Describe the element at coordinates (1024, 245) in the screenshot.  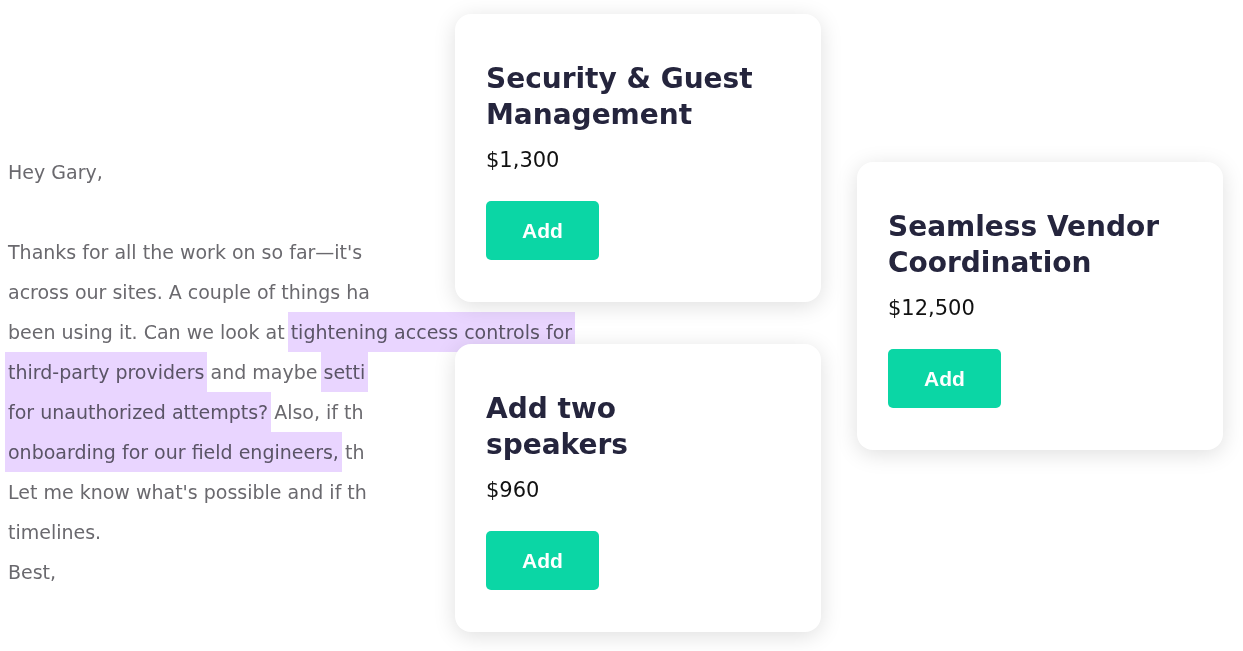
I see `card-title: Seamless Vendor Coordination` at that location.